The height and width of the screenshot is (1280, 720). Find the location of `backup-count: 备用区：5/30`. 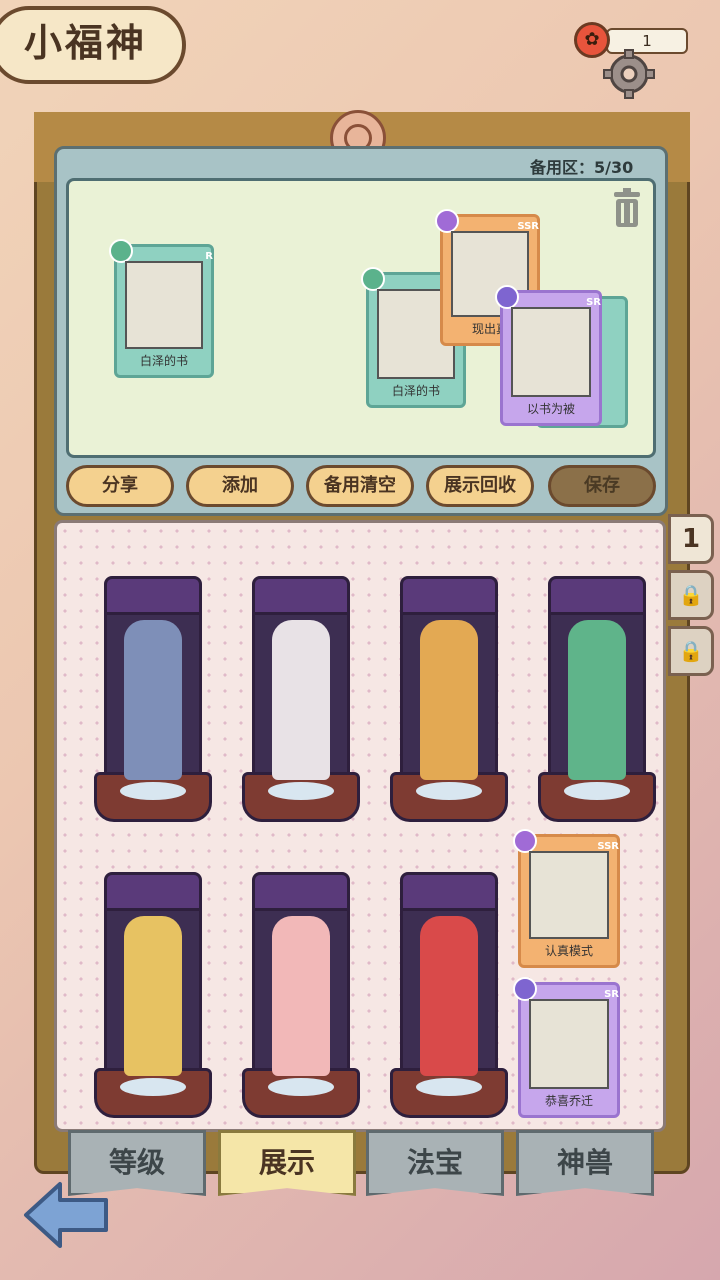

backup-count: 备用区：5/30 is located at coordinates (582, 167).